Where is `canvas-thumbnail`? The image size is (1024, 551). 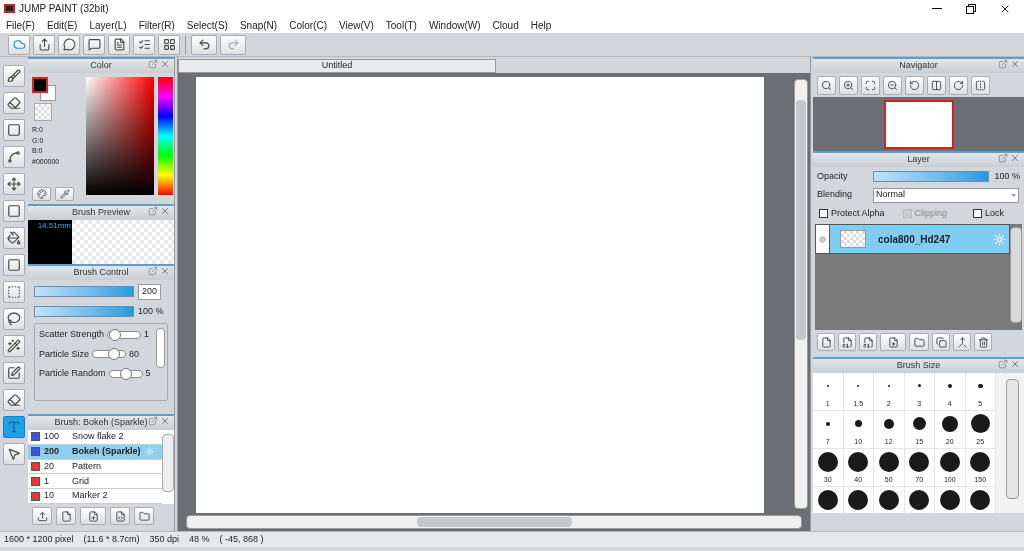
canvas-thumbnail is located at coordinates (918, 124).